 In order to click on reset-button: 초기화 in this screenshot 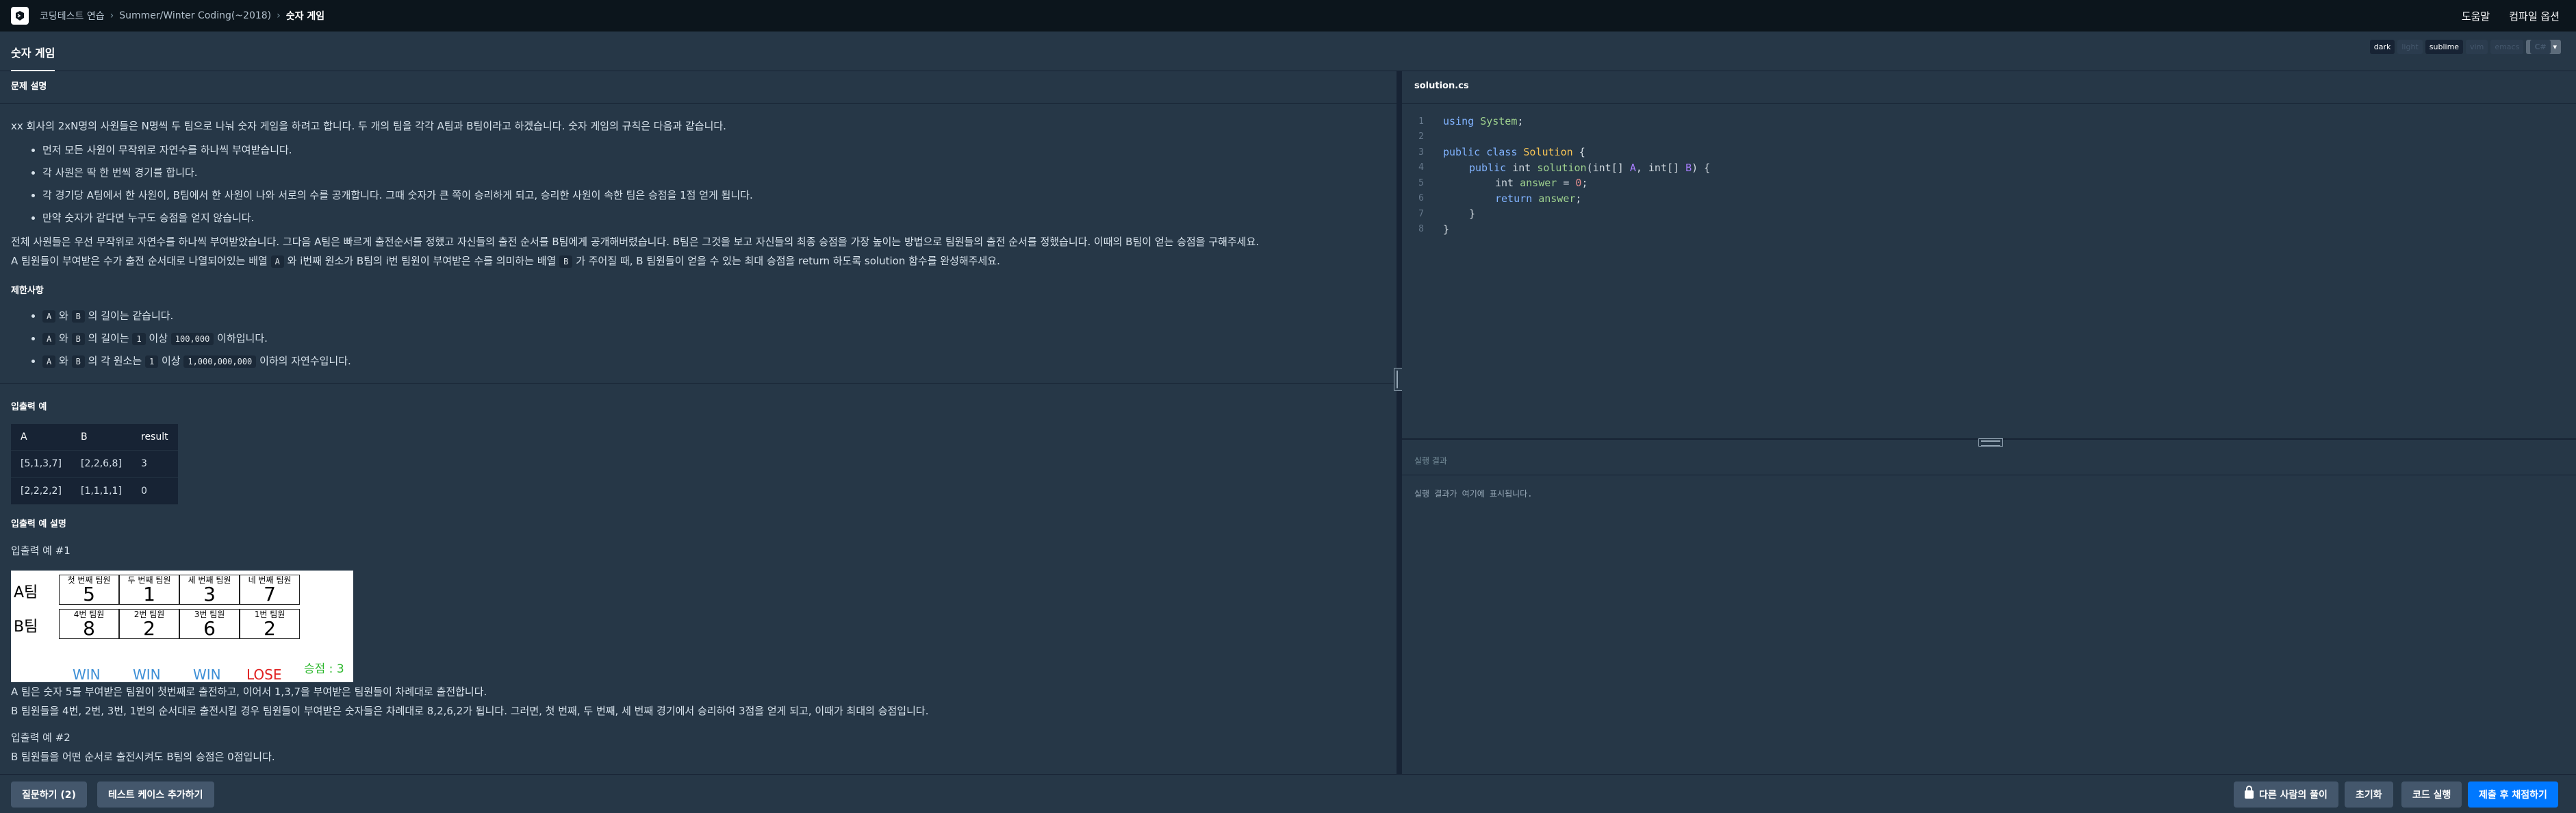, I will do `click(2369, 794)`.